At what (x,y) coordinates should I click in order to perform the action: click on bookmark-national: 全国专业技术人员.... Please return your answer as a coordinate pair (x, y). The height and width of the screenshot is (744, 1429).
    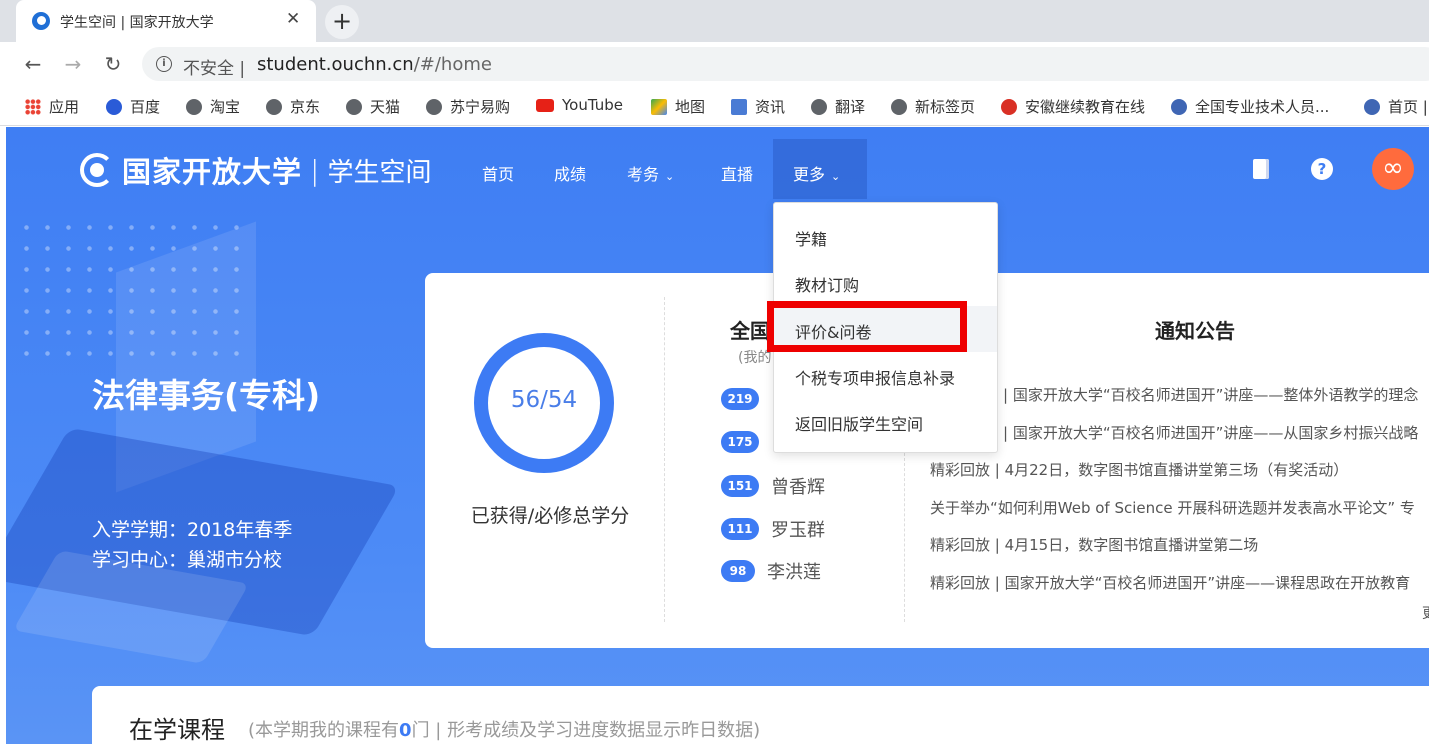
    Looking at the image, I should click on (1250, 106).